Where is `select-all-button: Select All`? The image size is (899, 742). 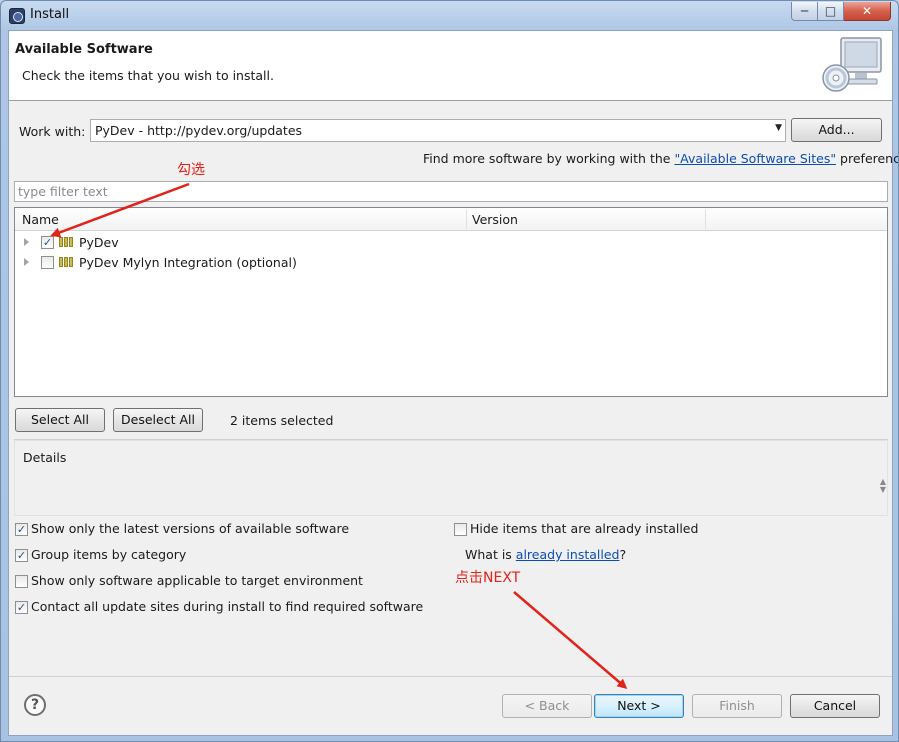 select-all-button: Select All is located at coordinates (60, 420).